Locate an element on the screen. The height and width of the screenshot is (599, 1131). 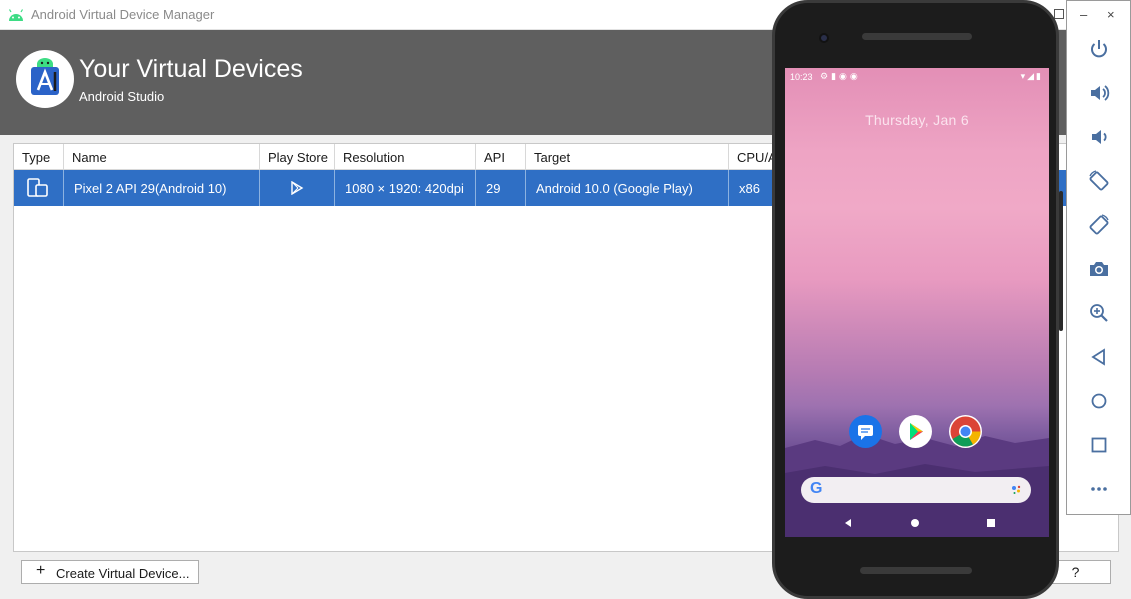
overview-icon is located at coordinates (1099, 445).